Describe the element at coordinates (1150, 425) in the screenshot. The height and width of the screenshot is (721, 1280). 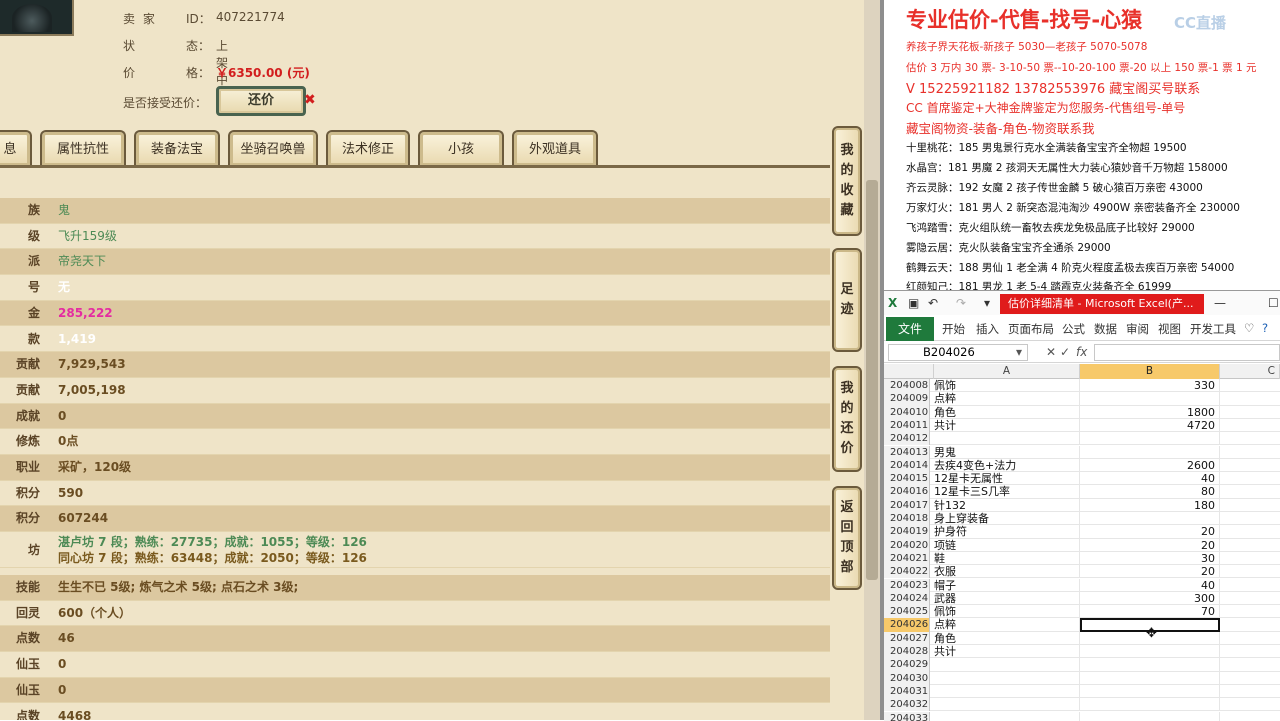
I see `cell-b: 4720` at that location.